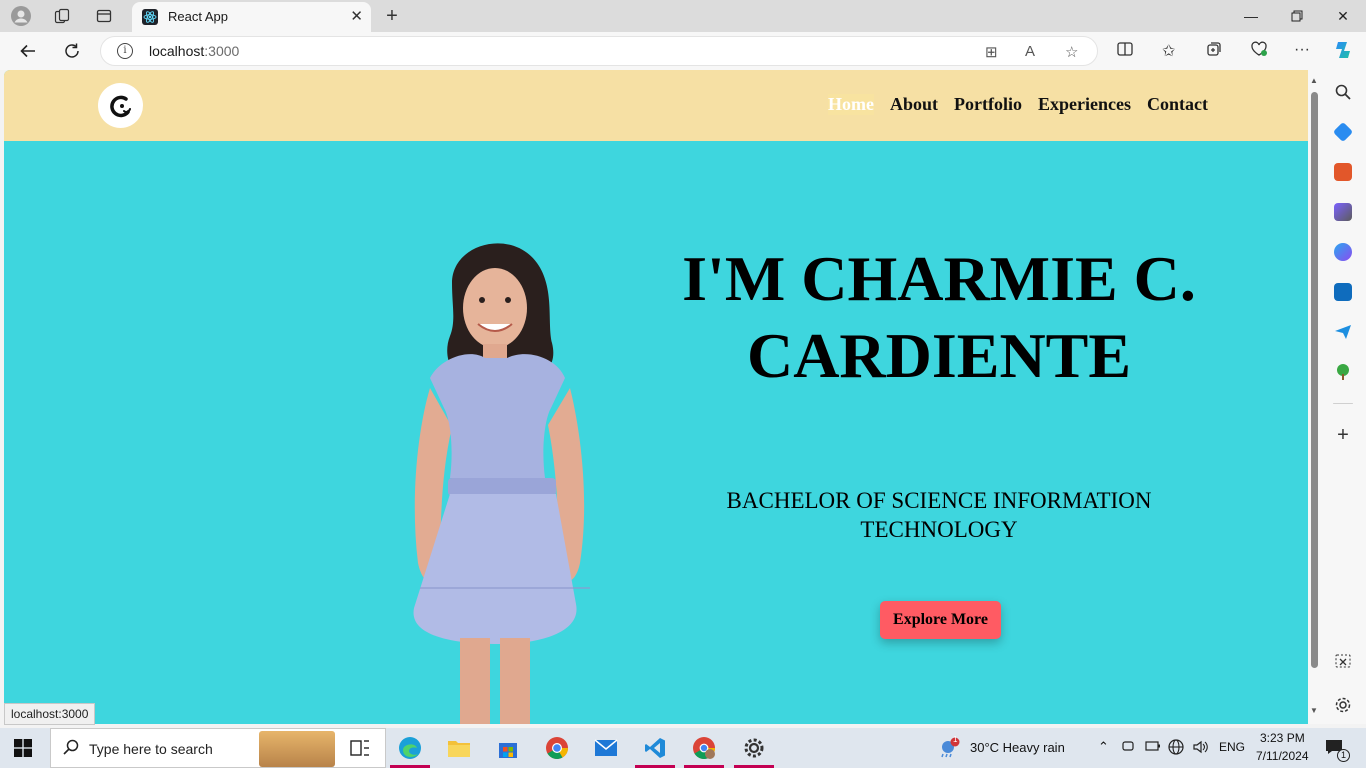  I want to click on nav-home: Home, so click(851, 104).